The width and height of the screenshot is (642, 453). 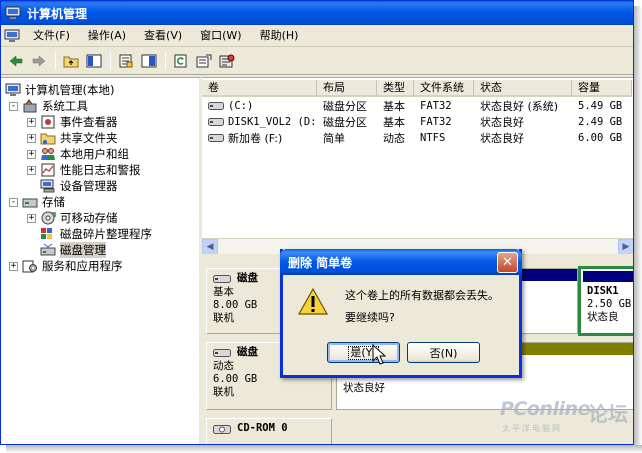 I want to click on system-menu-icon, so click(x=12, y=36).